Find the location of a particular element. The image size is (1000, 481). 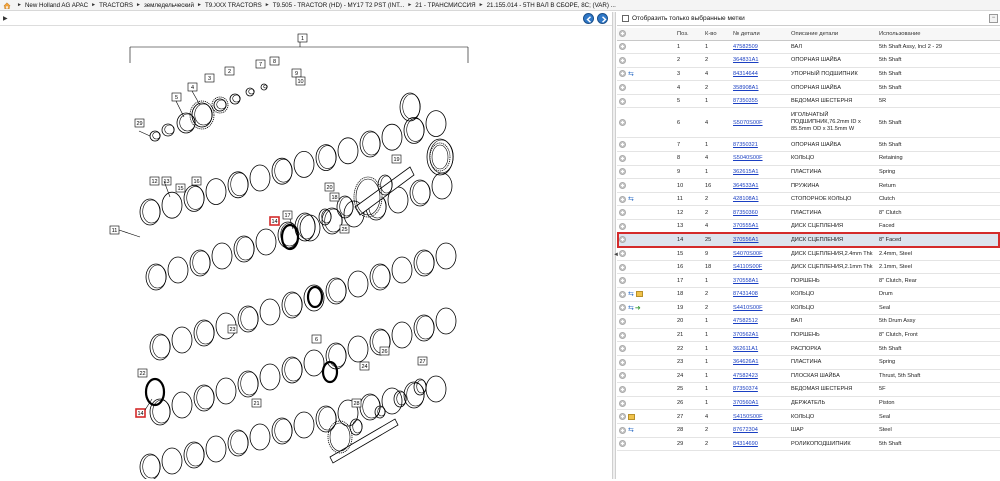

table-row: 29 2 84314690 РОЛИКОПОДШИПНИК 5th Shaft is located at coordinates (808, 444).